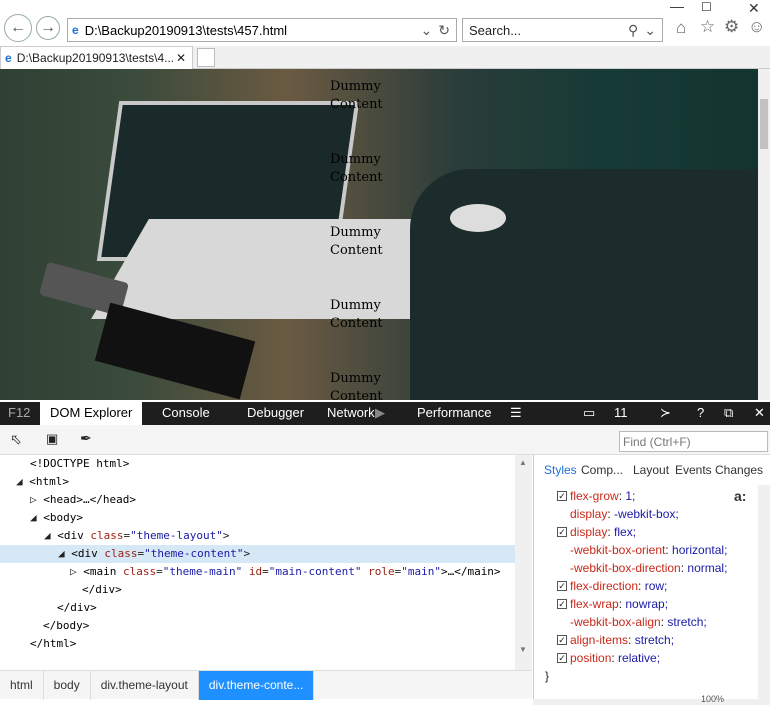 This screenshot has height=705, width=770. I want to click on tree-node: <!DOCTYPE html>, so click(79, 464).